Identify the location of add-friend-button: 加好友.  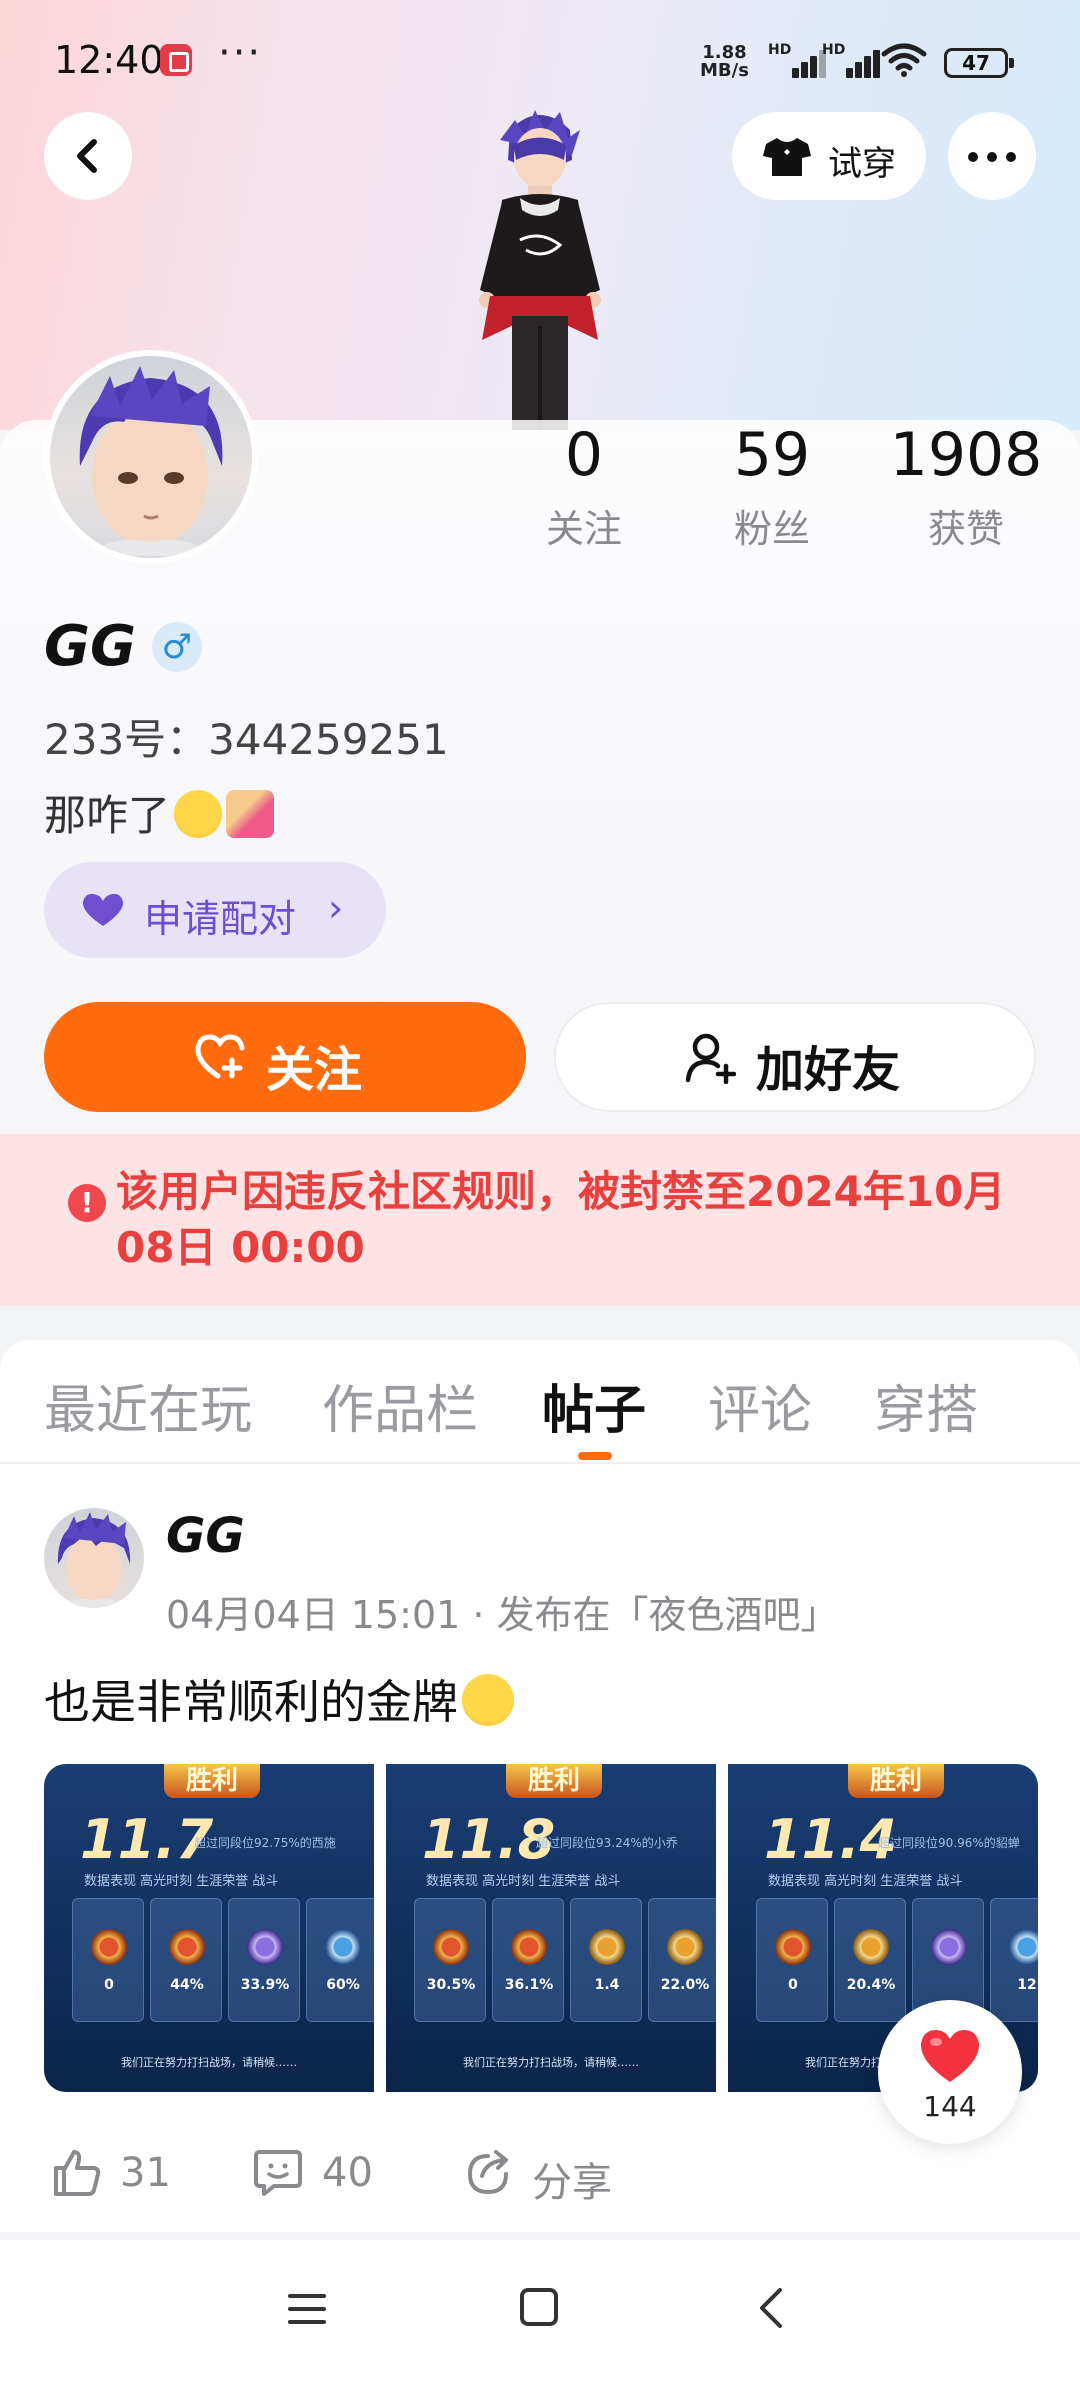
(795, 1057).